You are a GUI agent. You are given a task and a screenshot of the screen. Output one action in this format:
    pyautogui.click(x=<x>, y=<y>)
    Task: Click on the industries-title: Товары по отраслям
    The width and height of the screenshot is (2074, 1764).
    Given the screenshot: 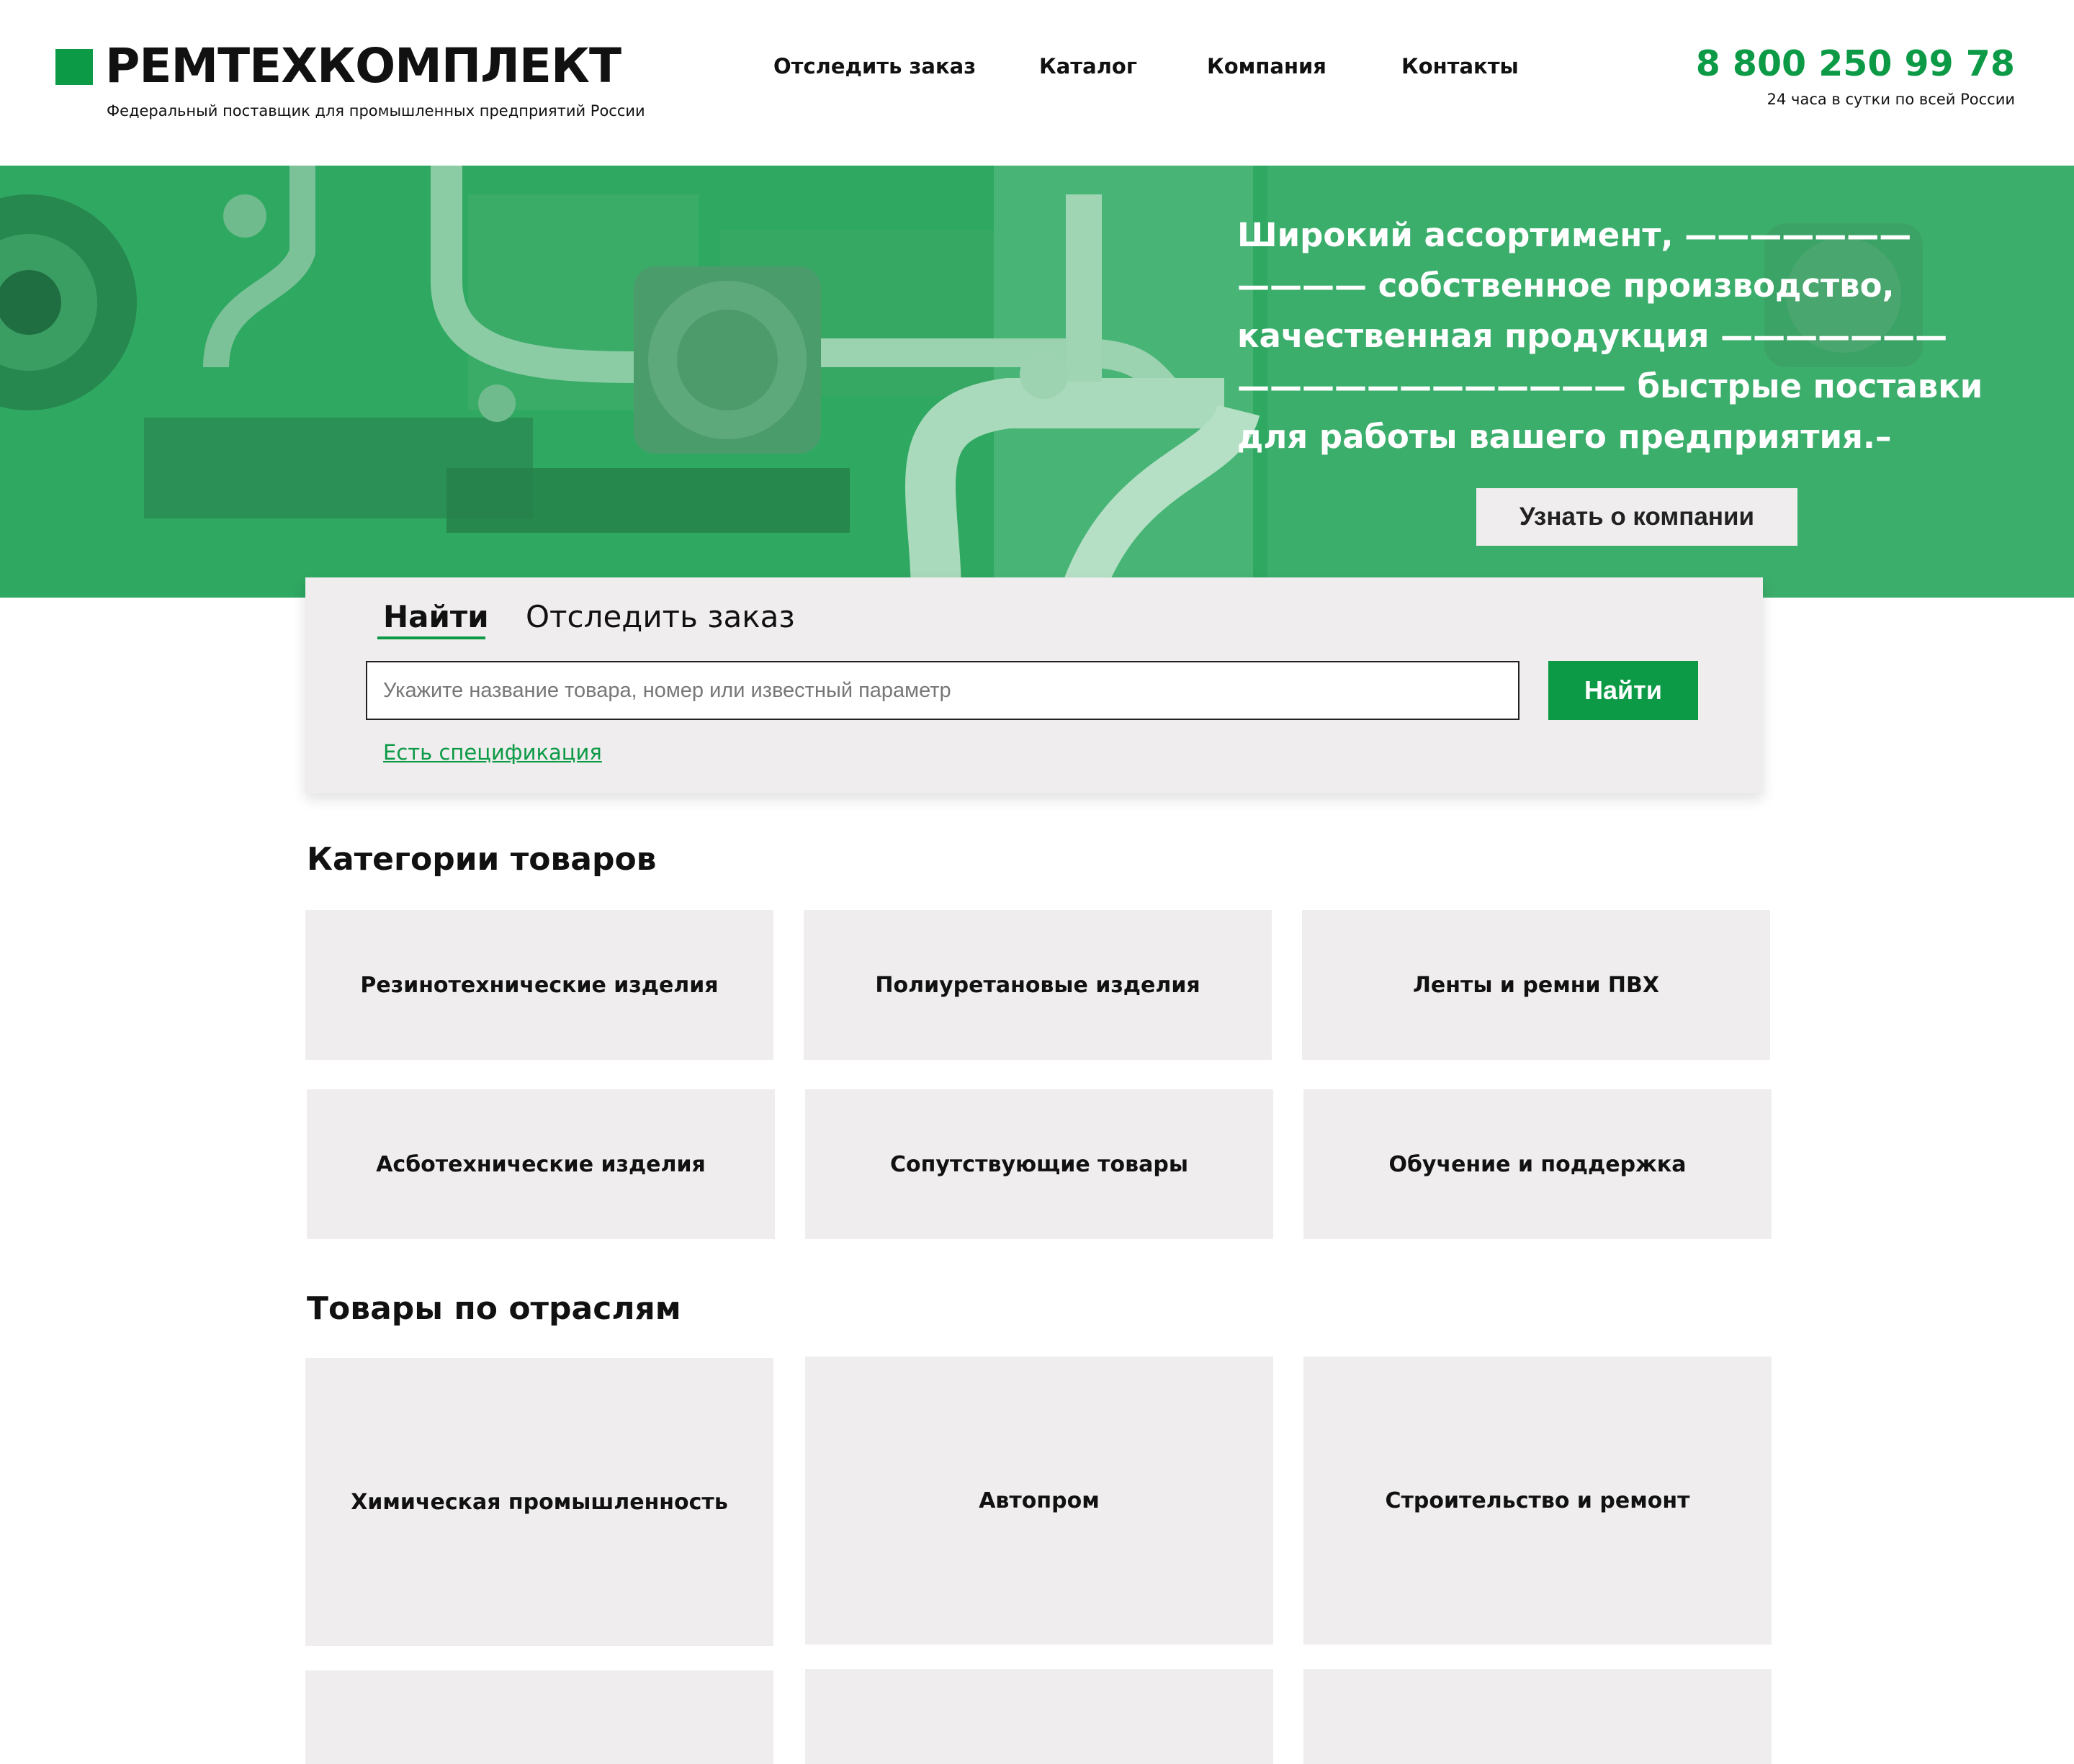 What is the action you would take?
    pyautogui.click(x=494, y=1308)
    